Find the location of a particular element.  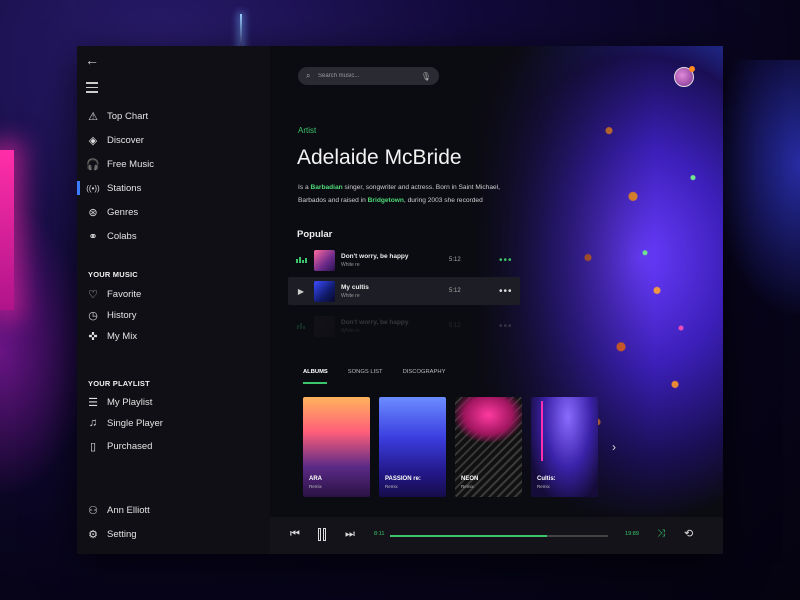

pause-button is located at coordinates (323, 534).